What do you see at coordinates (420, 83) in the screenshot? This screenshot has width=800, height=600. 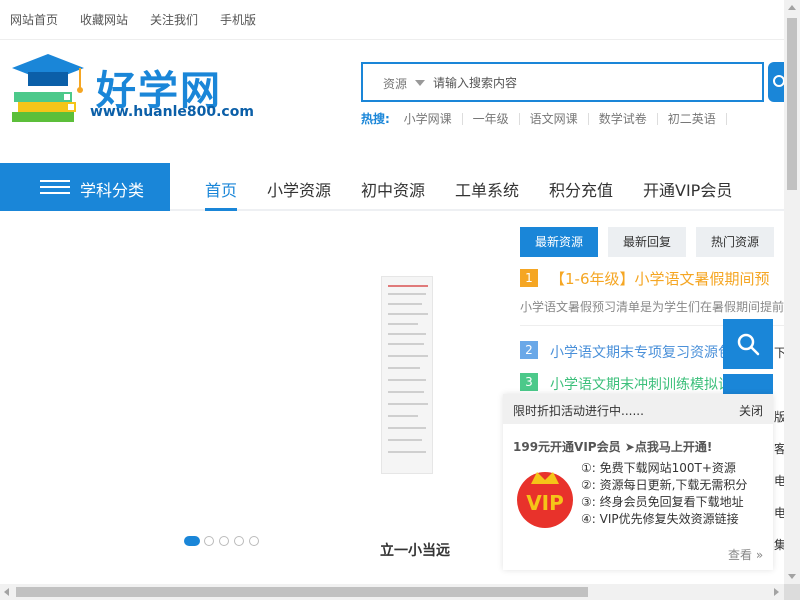 I see `caret-down-icon` at bounding box center [420, 83].